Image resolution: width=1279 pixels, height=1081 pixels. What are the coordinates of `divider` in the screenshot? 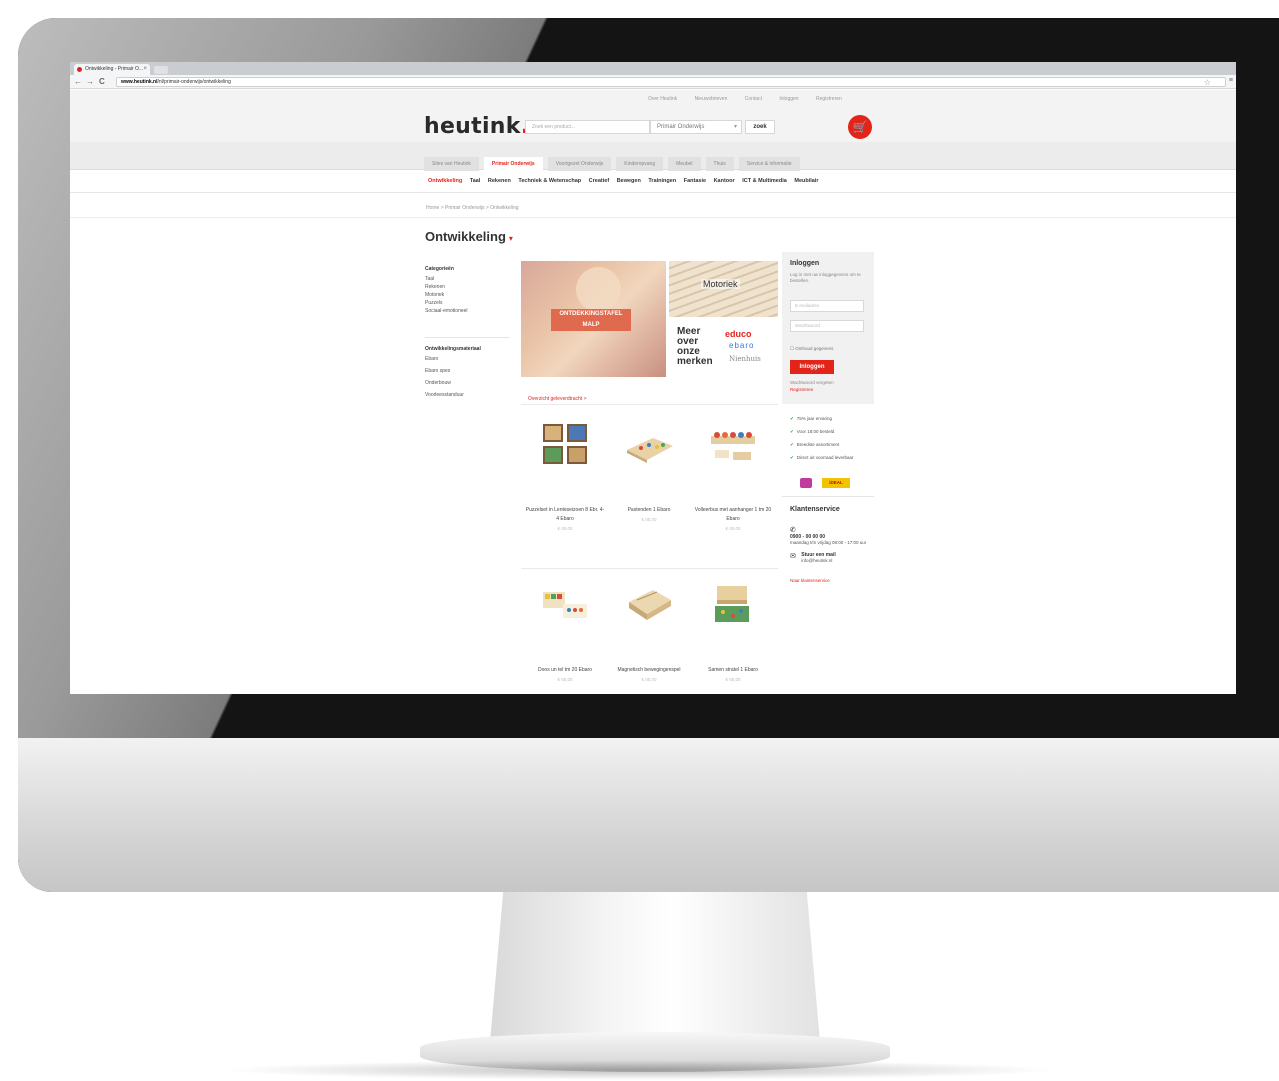 It's located at (649, 568).